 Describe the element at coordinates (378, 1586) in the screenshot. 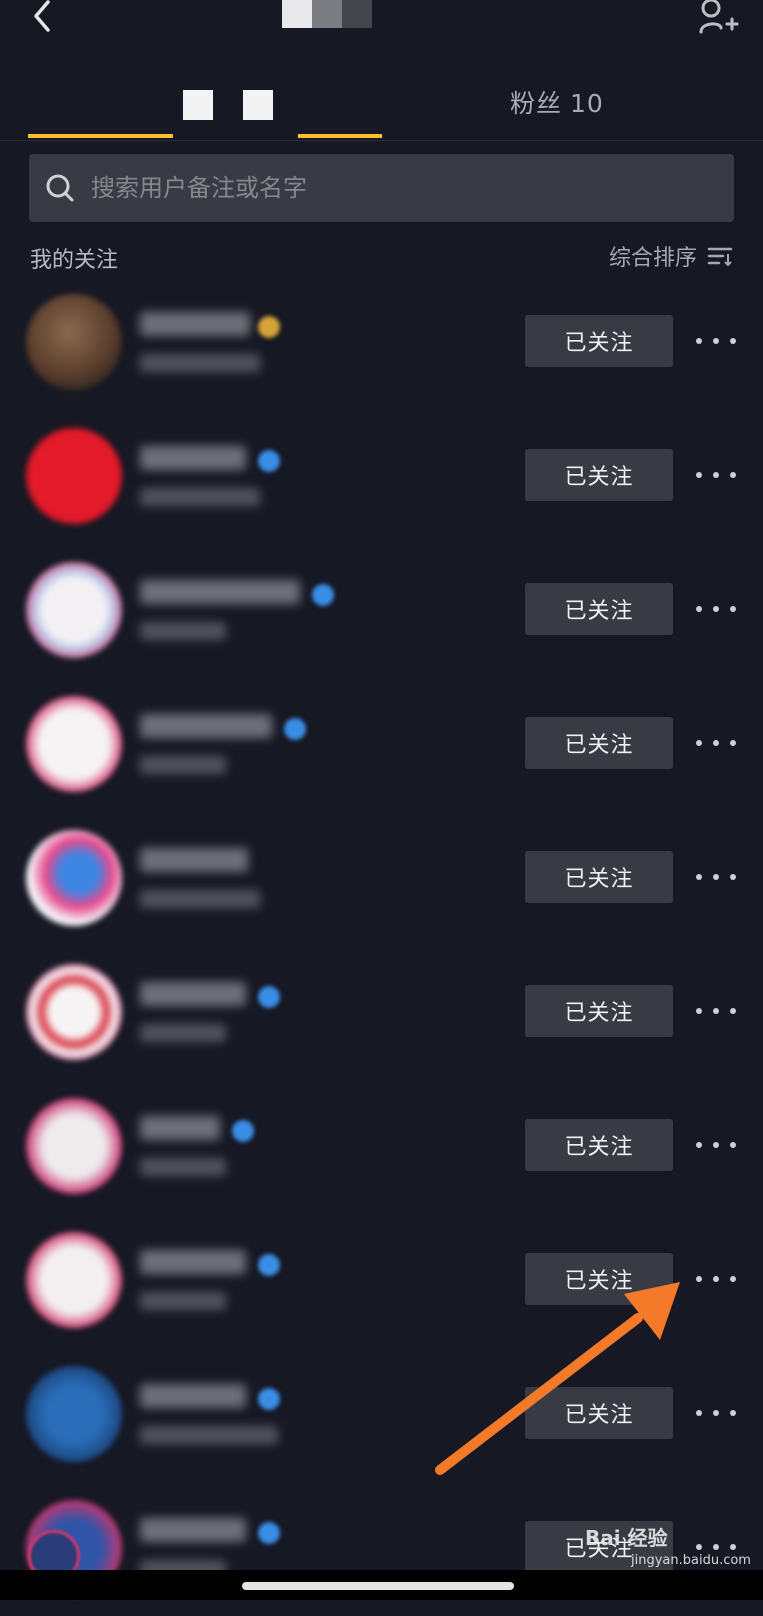

I see `home-indicator` at that location.